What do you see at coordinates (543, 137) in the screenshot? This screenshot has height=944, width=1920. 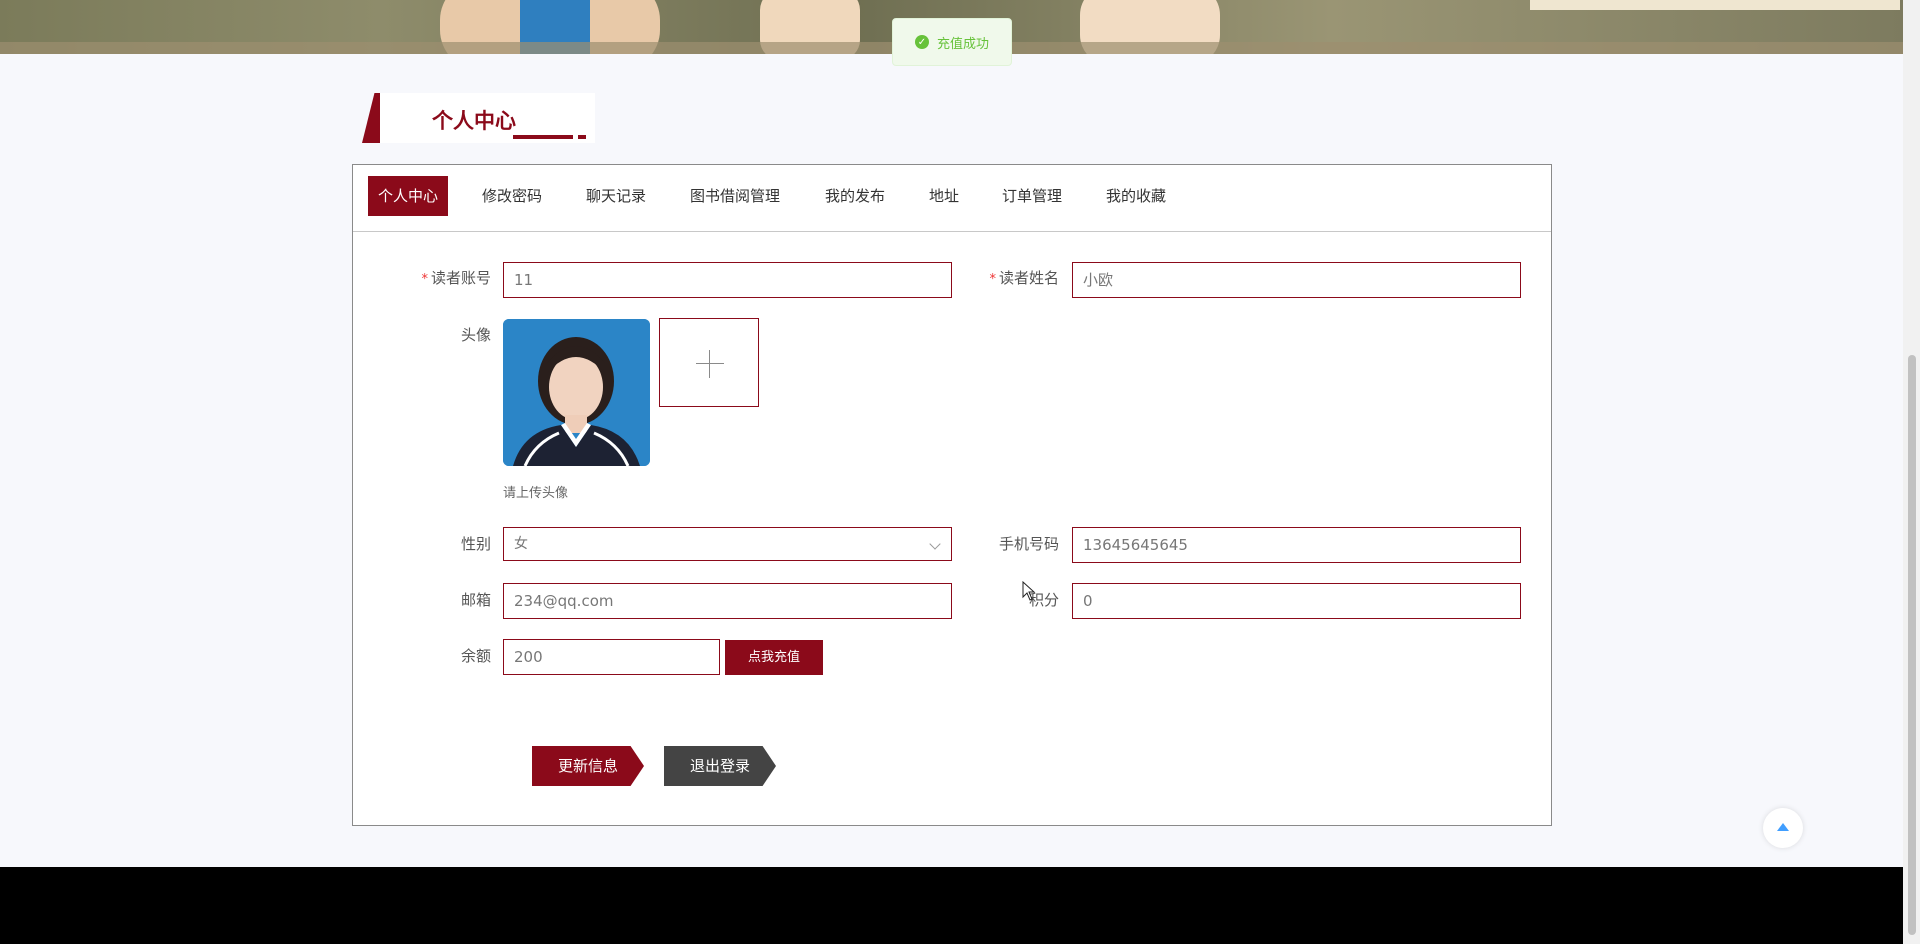 I see `title-underline` at bounding box center [543, 137].